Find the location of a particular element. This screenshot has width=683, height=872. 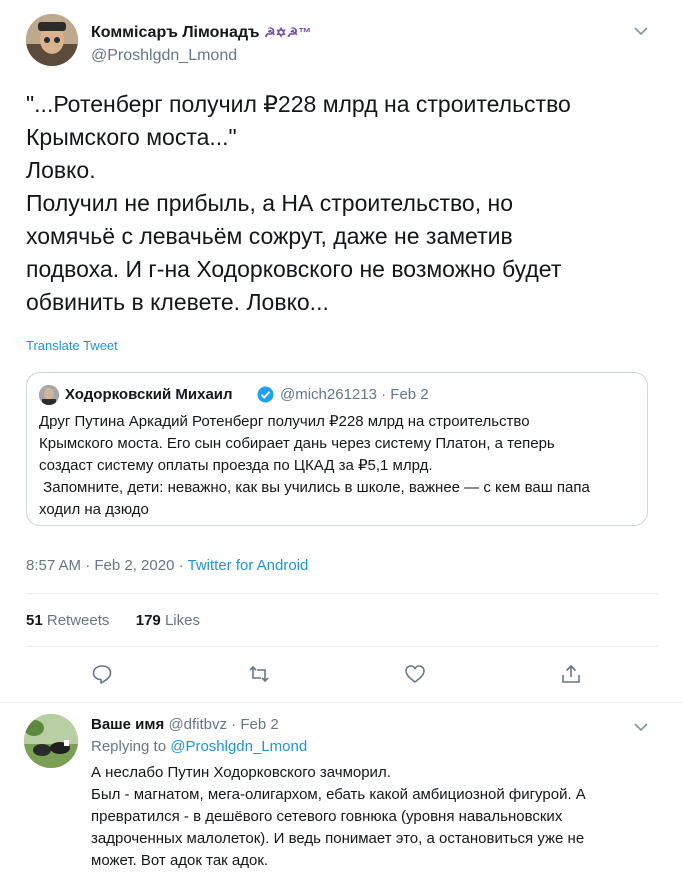

quoted-author-handle-date: @mich261213 · Feb 2 is located at coordinates (354, 394).